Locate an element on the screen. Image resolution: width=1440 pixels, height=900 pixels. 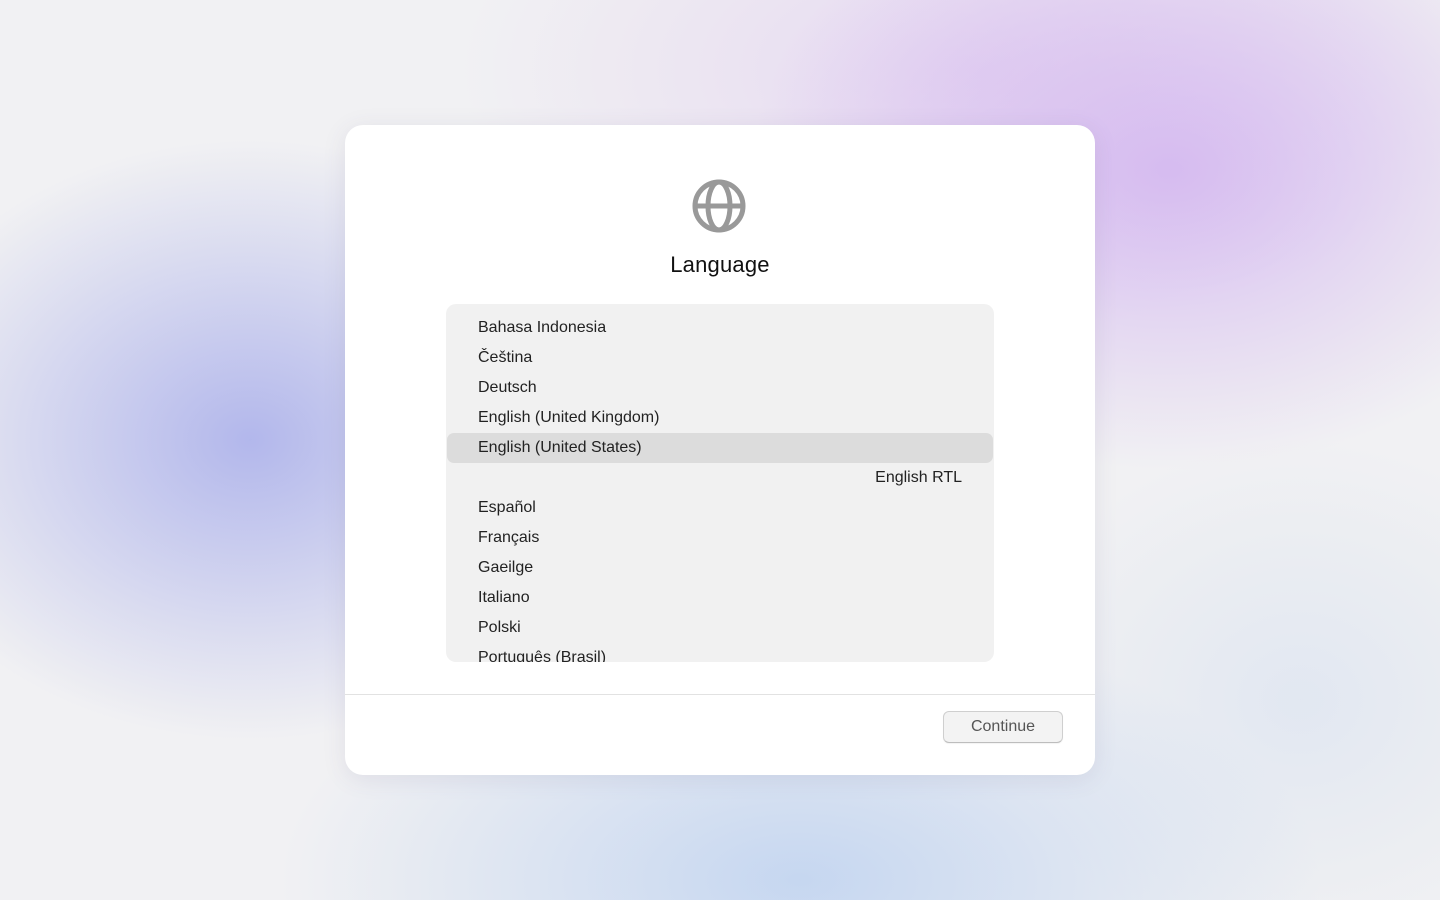
language-option: Italiano is located at coordinates (720, 598).